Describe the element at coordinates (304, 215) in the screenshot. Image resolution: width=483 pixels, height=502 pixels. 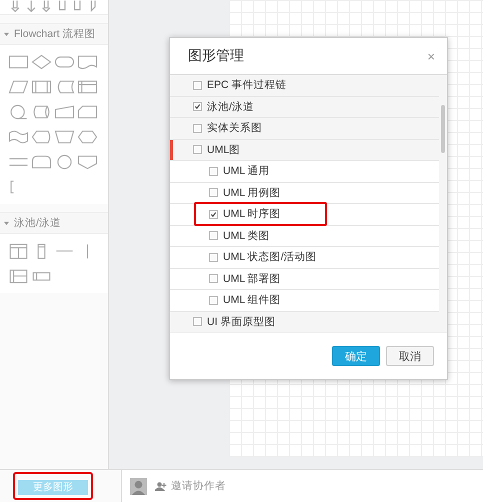
I see `subcategory-row: UML 时序图` at that location.